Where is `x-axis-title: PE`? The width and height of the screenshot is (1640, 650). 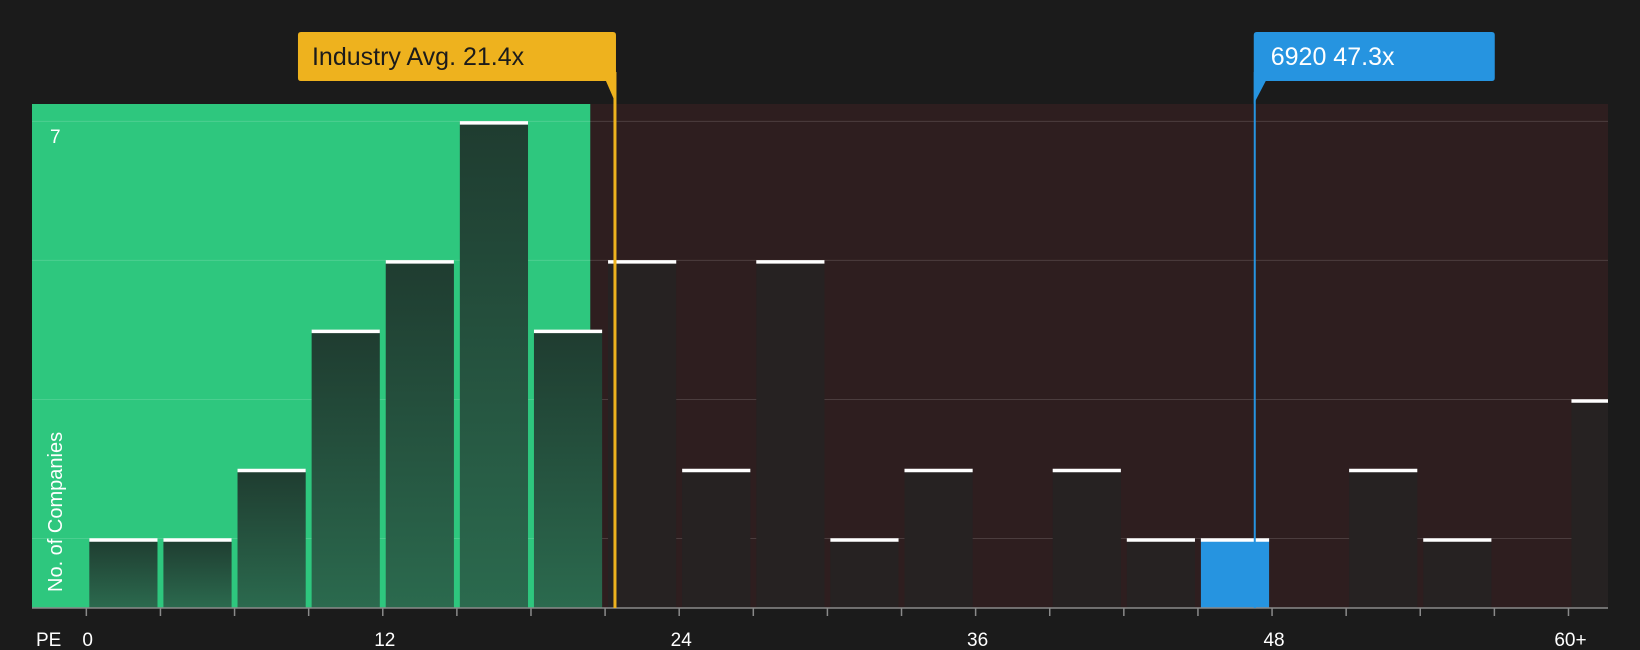
x-axis-title: PE is located at coordinates (48, 640).